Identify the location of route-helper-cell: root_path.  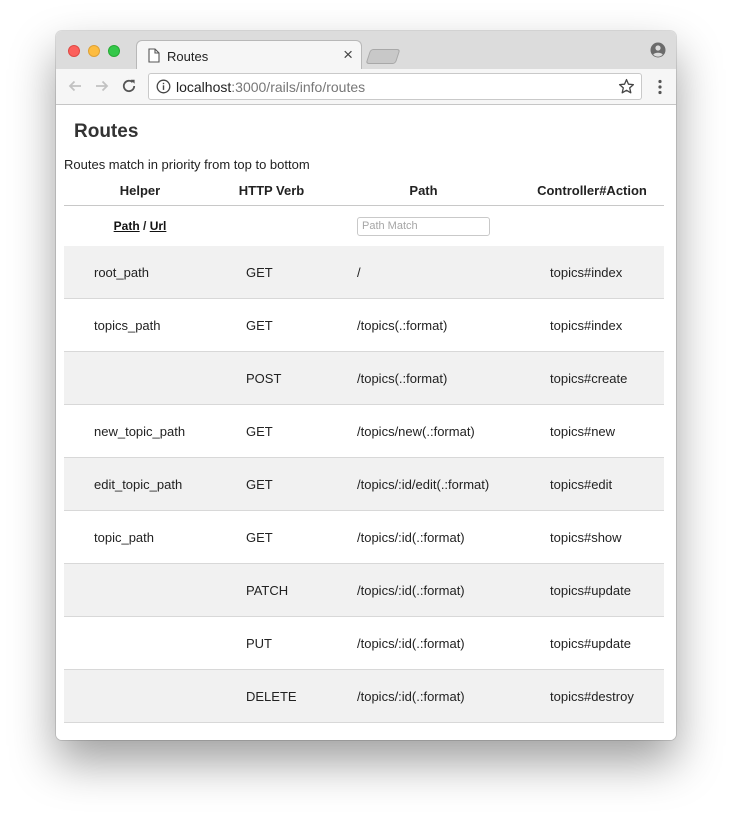
(140, 272).